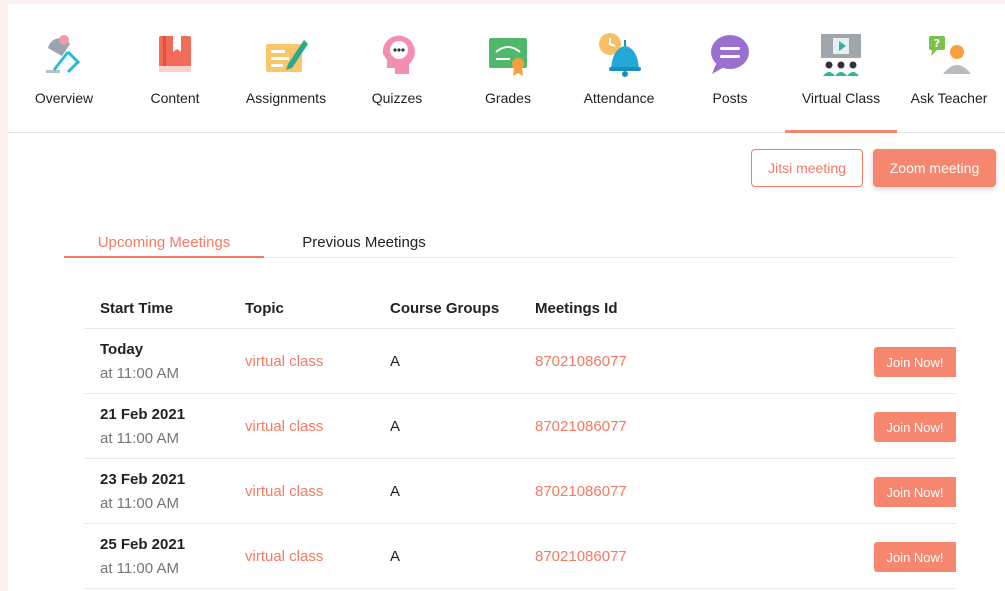  Describe the element at coordinates (64, 98) in the screenshot. I see `nav-label: Overview` at that location.